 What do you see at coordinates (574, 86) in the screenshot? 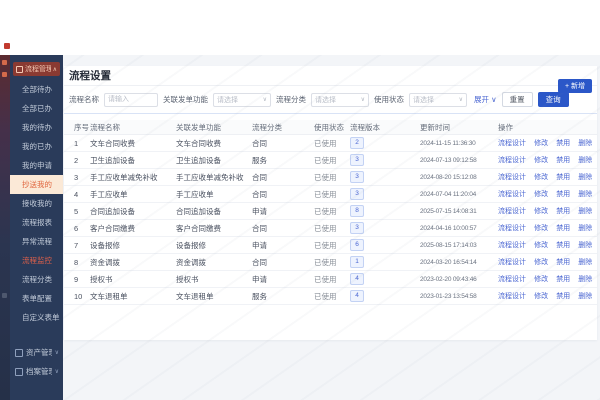
I see `add-button: + 新增` at bounding box center [574, 86].